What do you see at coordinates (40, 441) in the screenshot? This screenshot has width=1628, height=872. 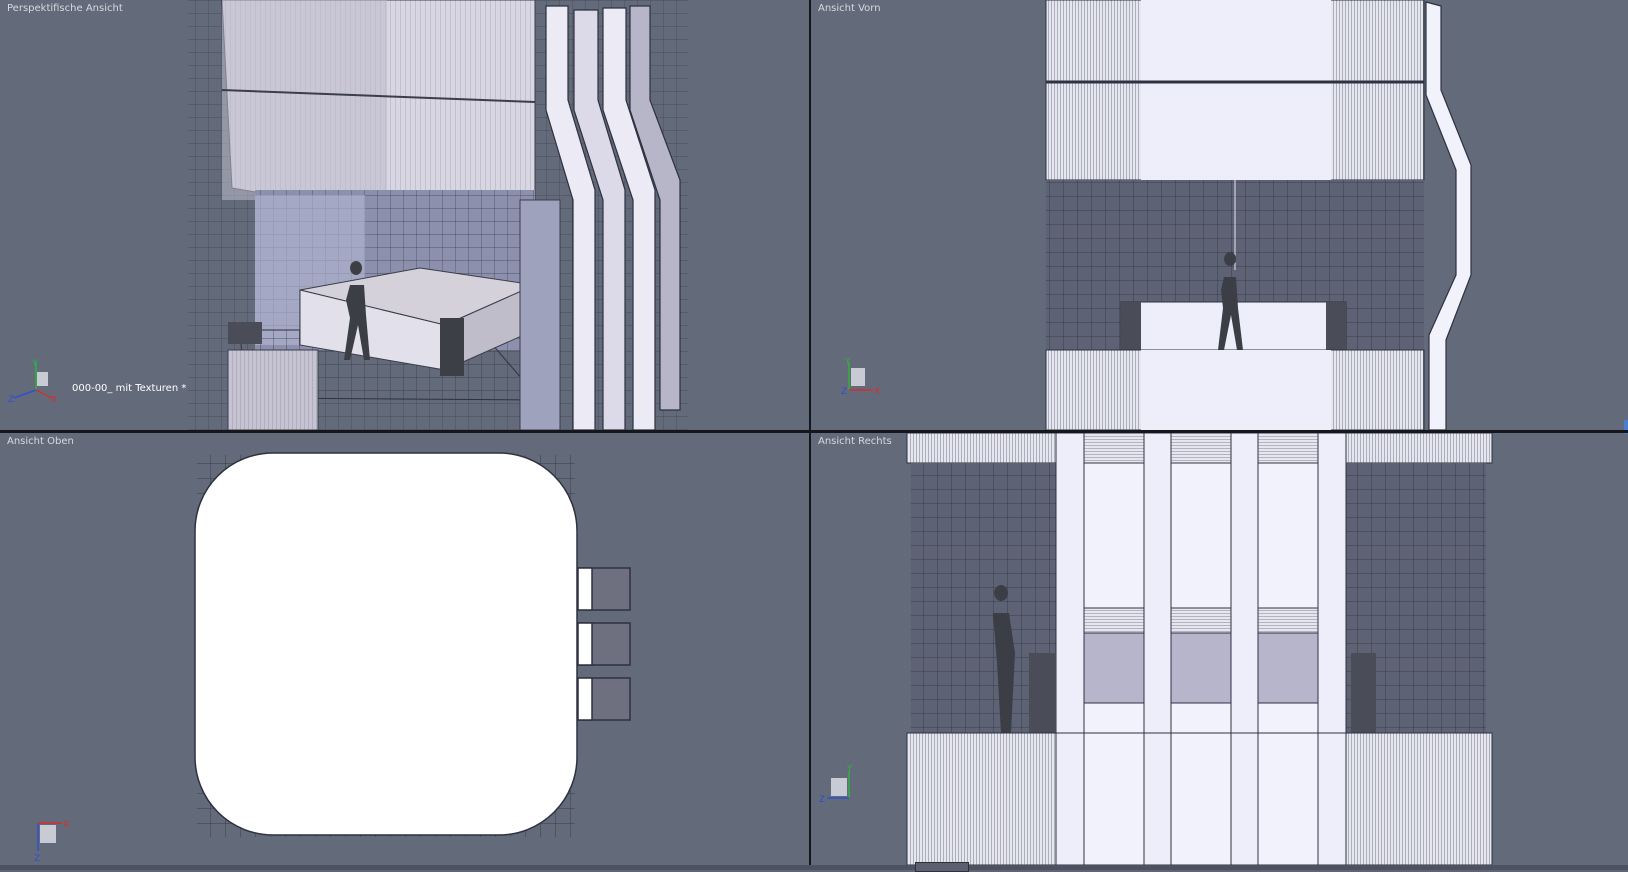 I see `viewport-label-top: Ansicht Oben` at bounding box center [40, 441].